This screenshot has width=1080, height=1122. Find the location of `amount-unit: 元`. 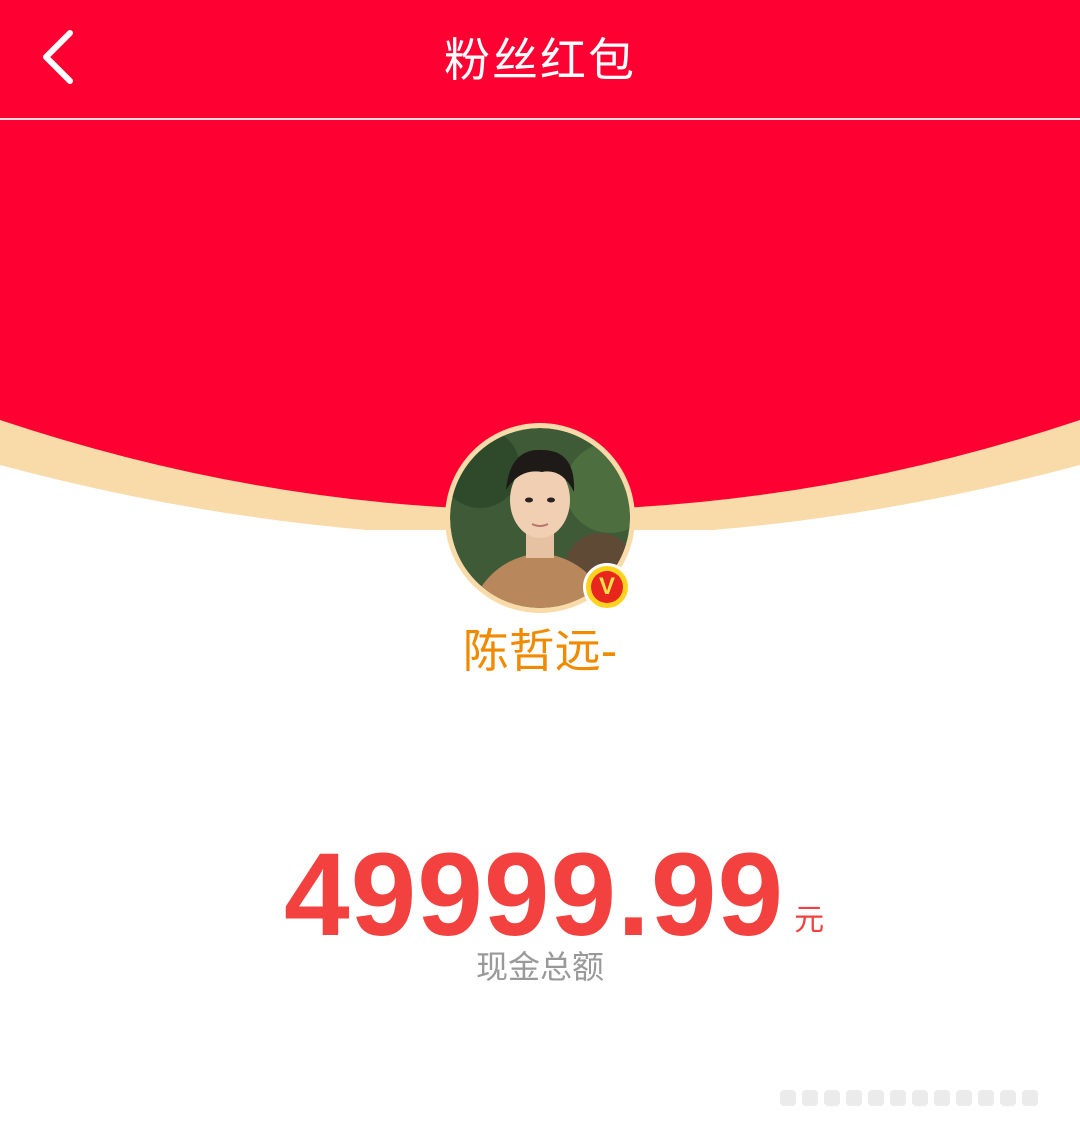

amount-unit: 元 is located at coordinates (809, 920).